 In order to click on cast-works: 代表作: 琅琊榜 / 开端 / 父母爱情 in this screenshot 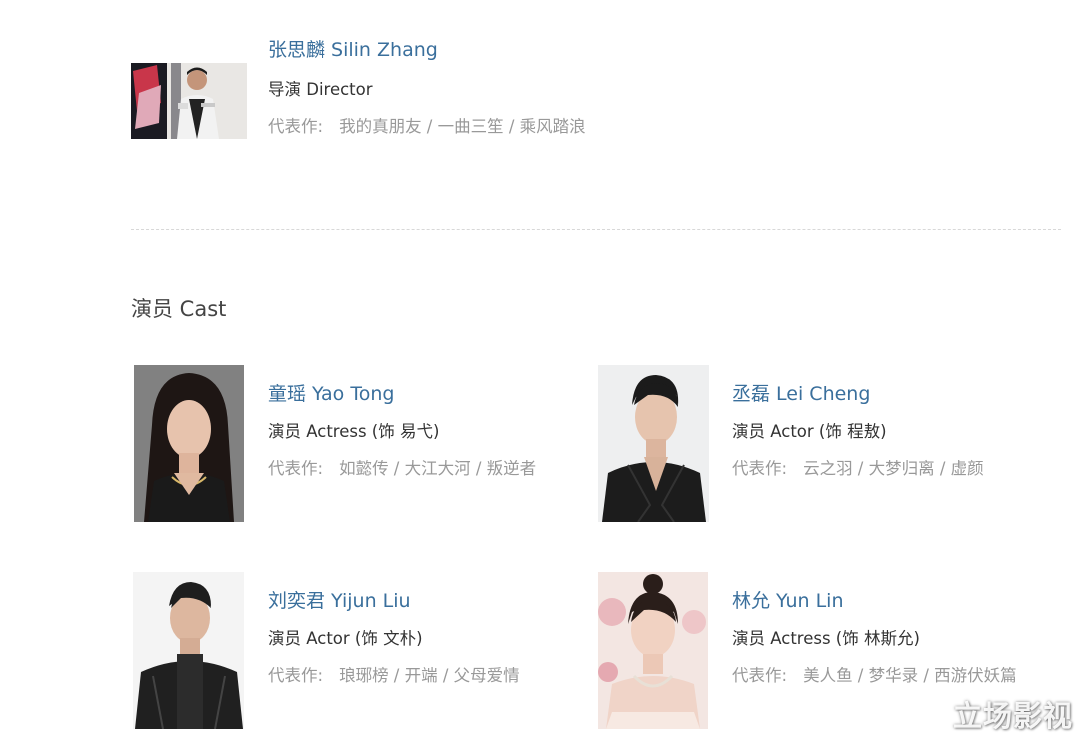, I will do `click(394, 674)`.